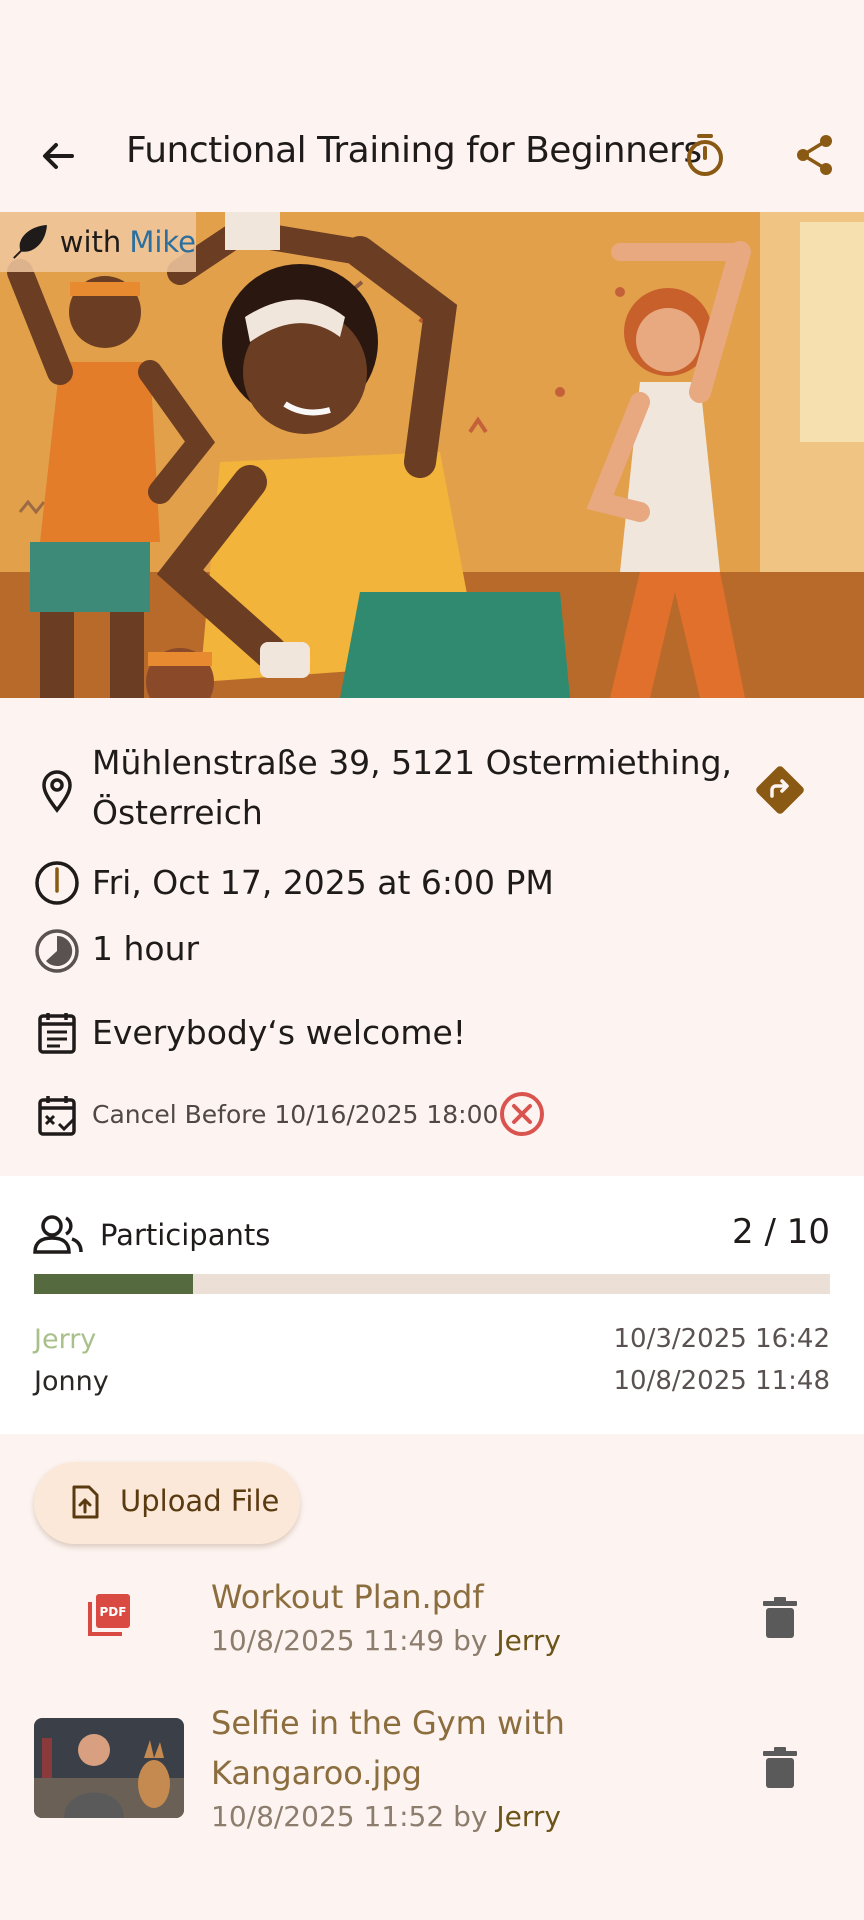 This screenshot has width=864, height=1920. Describe the element at coordinates (109, 1768) in the screenshot. I see `image-thumbnail` at that location.